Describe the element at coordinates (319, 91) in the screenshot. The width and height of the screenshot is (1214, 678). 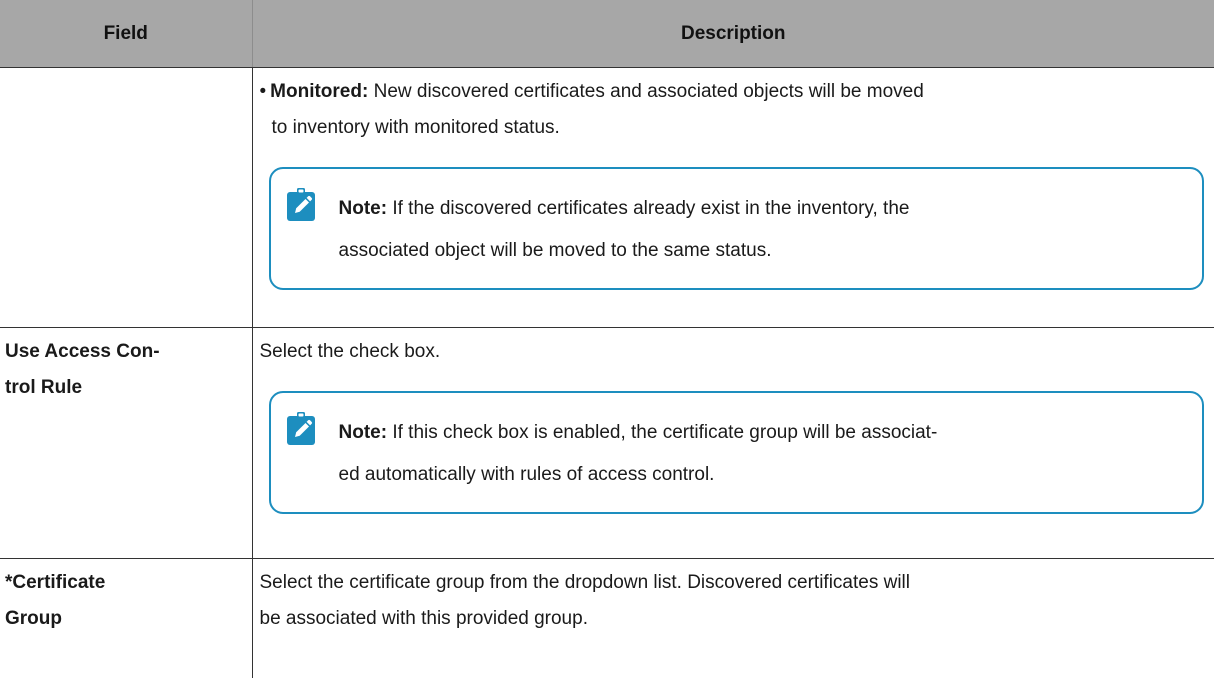
I see `bullet-label: Monitored:` at that location.